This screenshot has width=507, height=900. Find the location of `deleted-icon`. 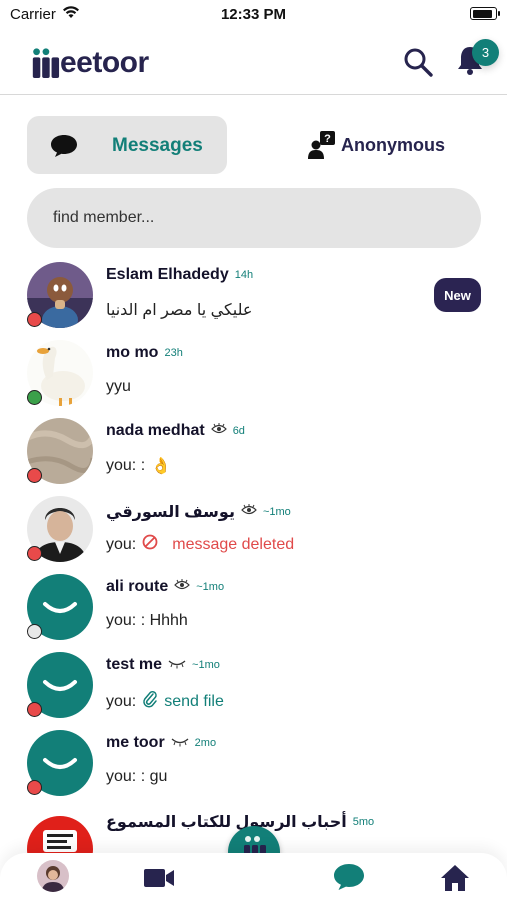

deleted-icon is located at coordinates (150, 544).